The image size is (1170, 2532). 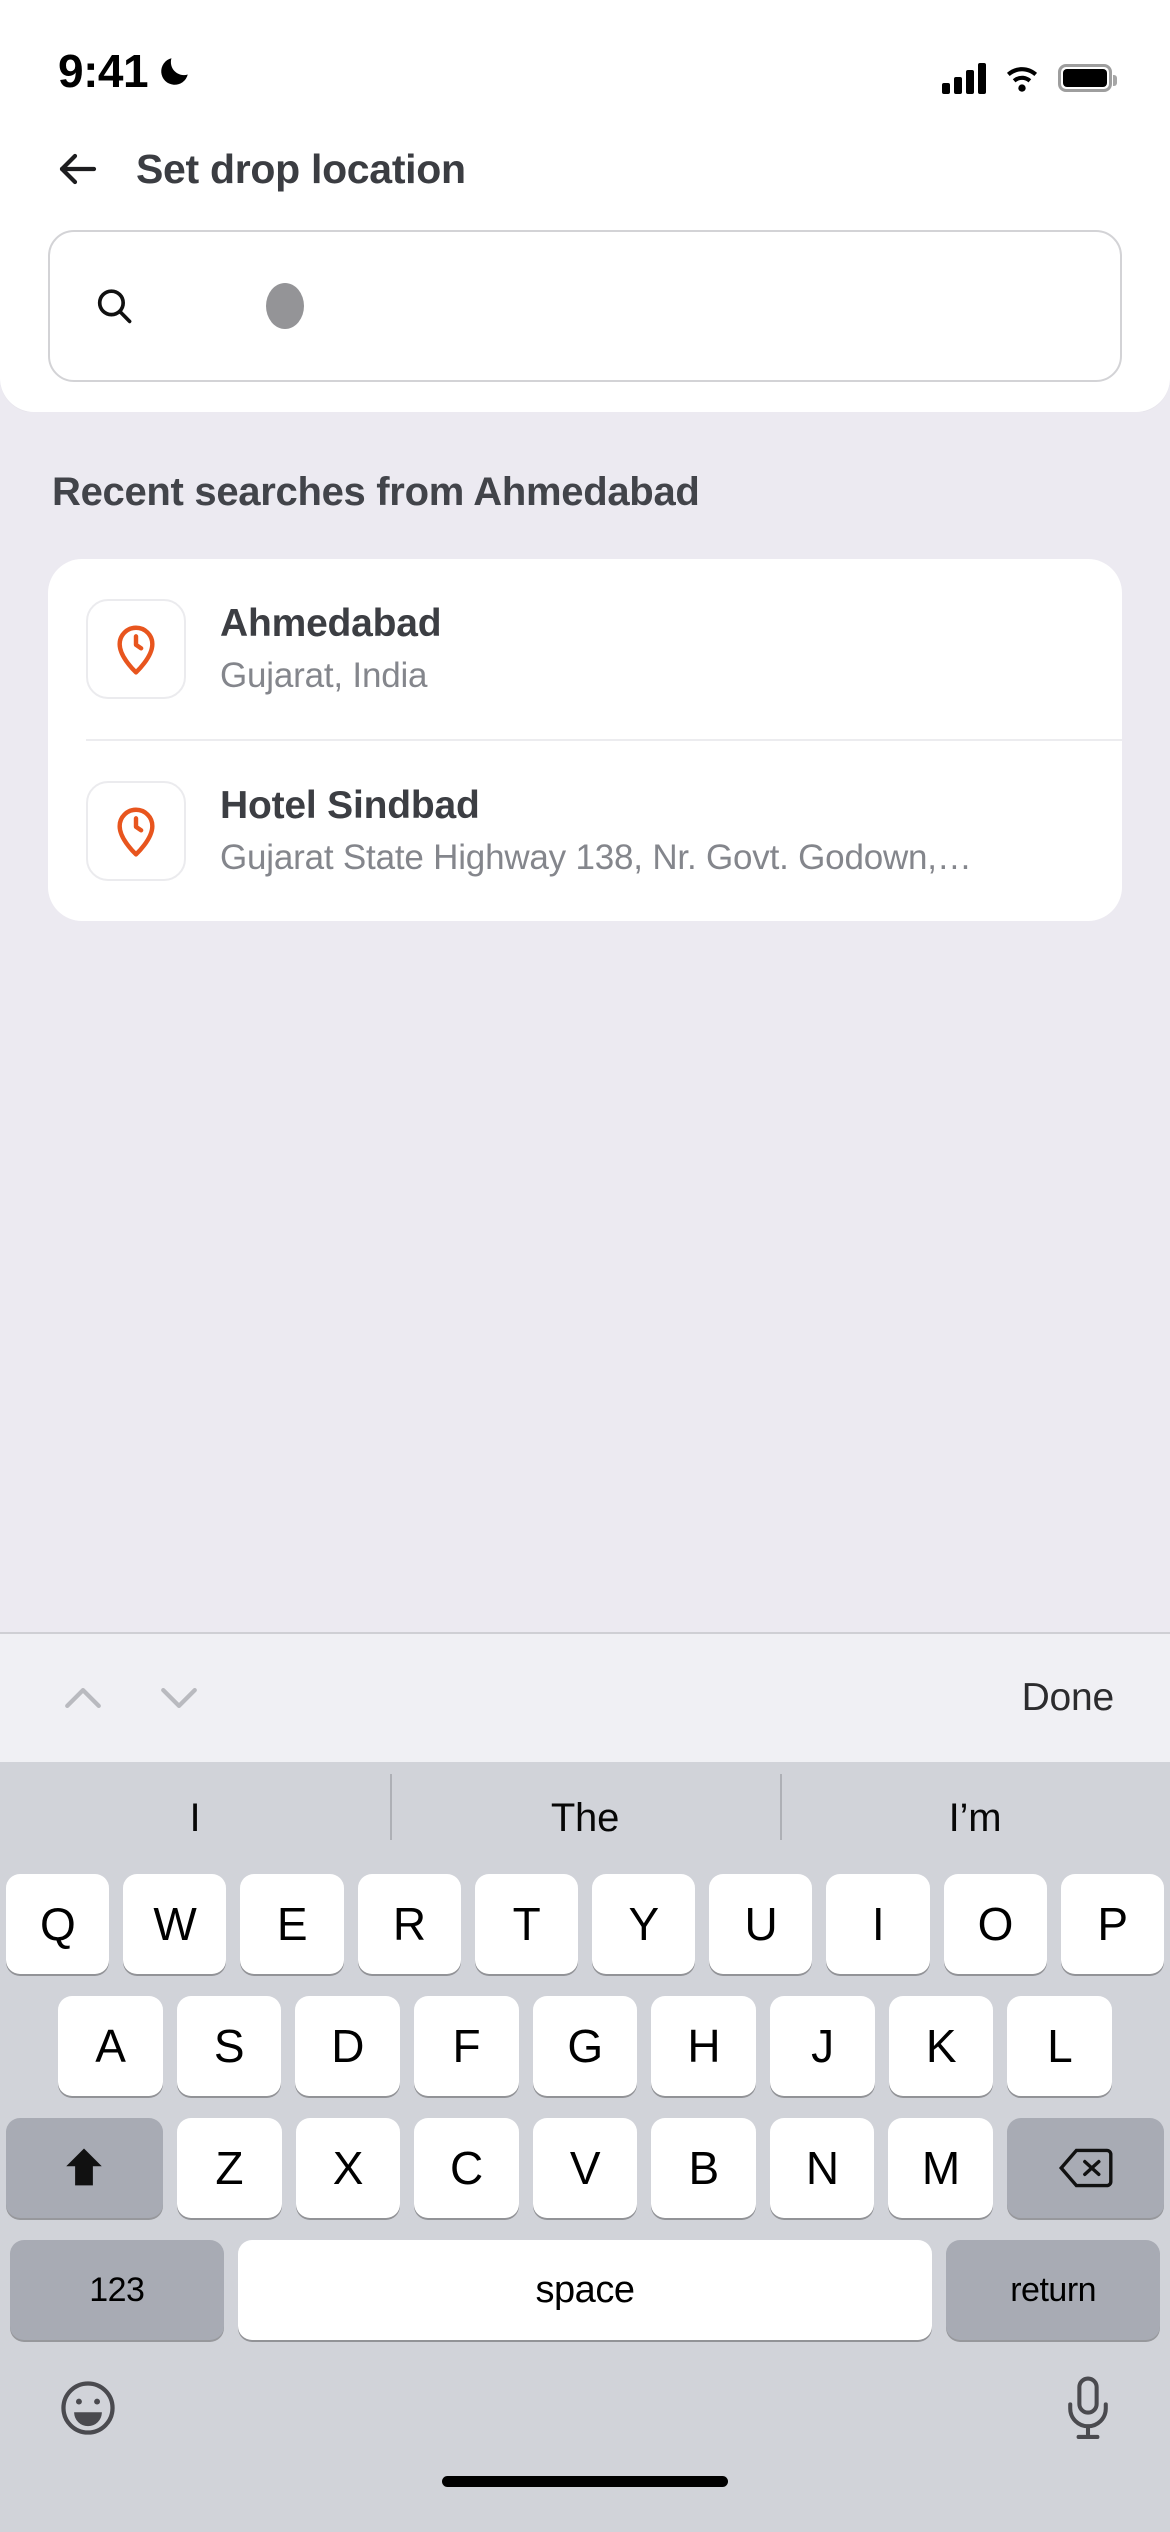 I want to click on keyboard-row-3: Z X C V B N M, so click(x=585, y=2168).